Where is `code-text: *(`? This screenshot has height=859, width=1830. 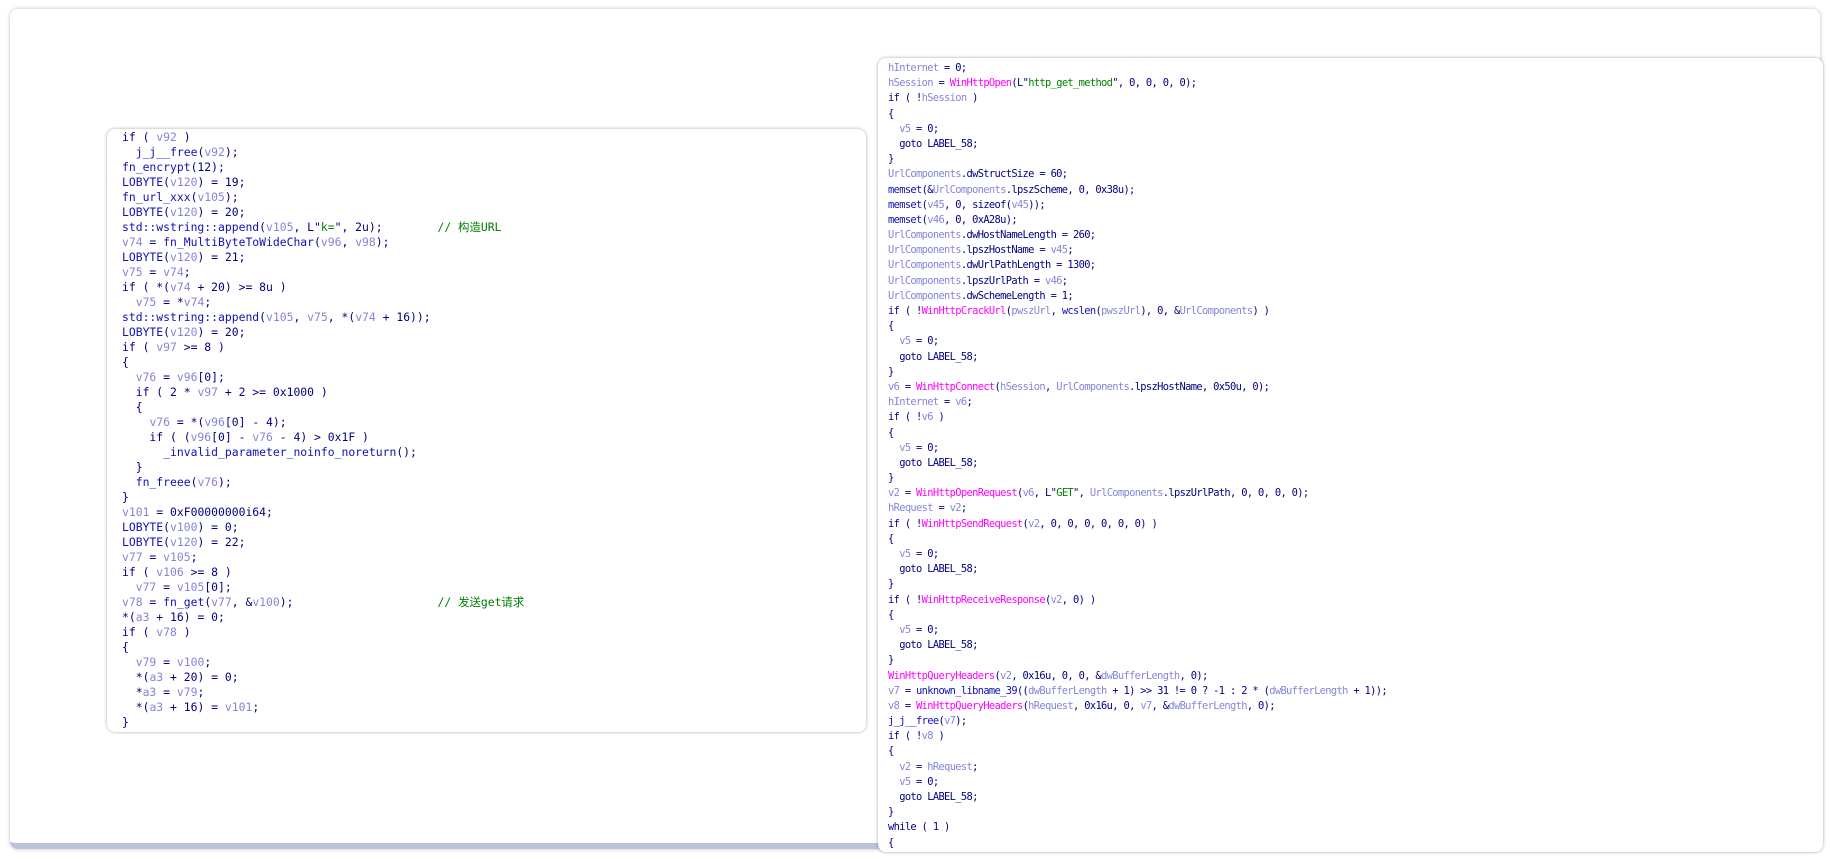
code-text: *( is located at coordinates (136, 707).